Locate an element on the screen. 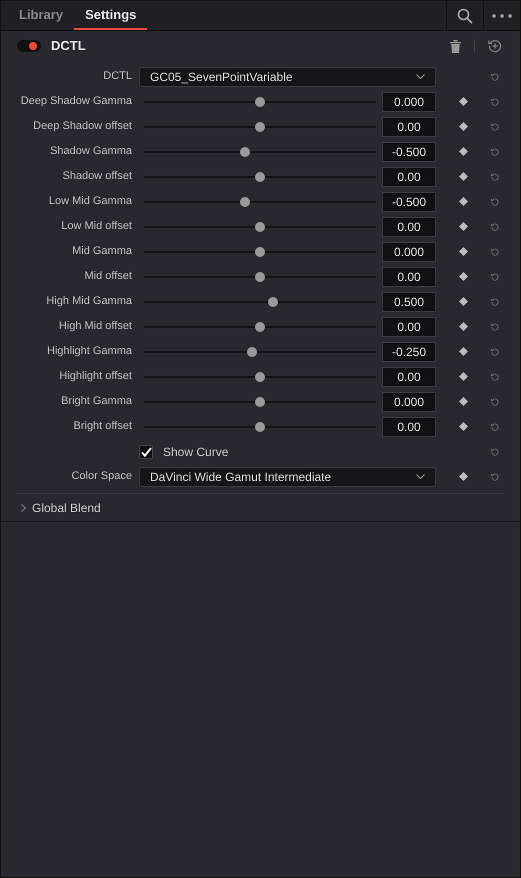  global-blend-expander: Global Blend is located at coordinates (260, 507).